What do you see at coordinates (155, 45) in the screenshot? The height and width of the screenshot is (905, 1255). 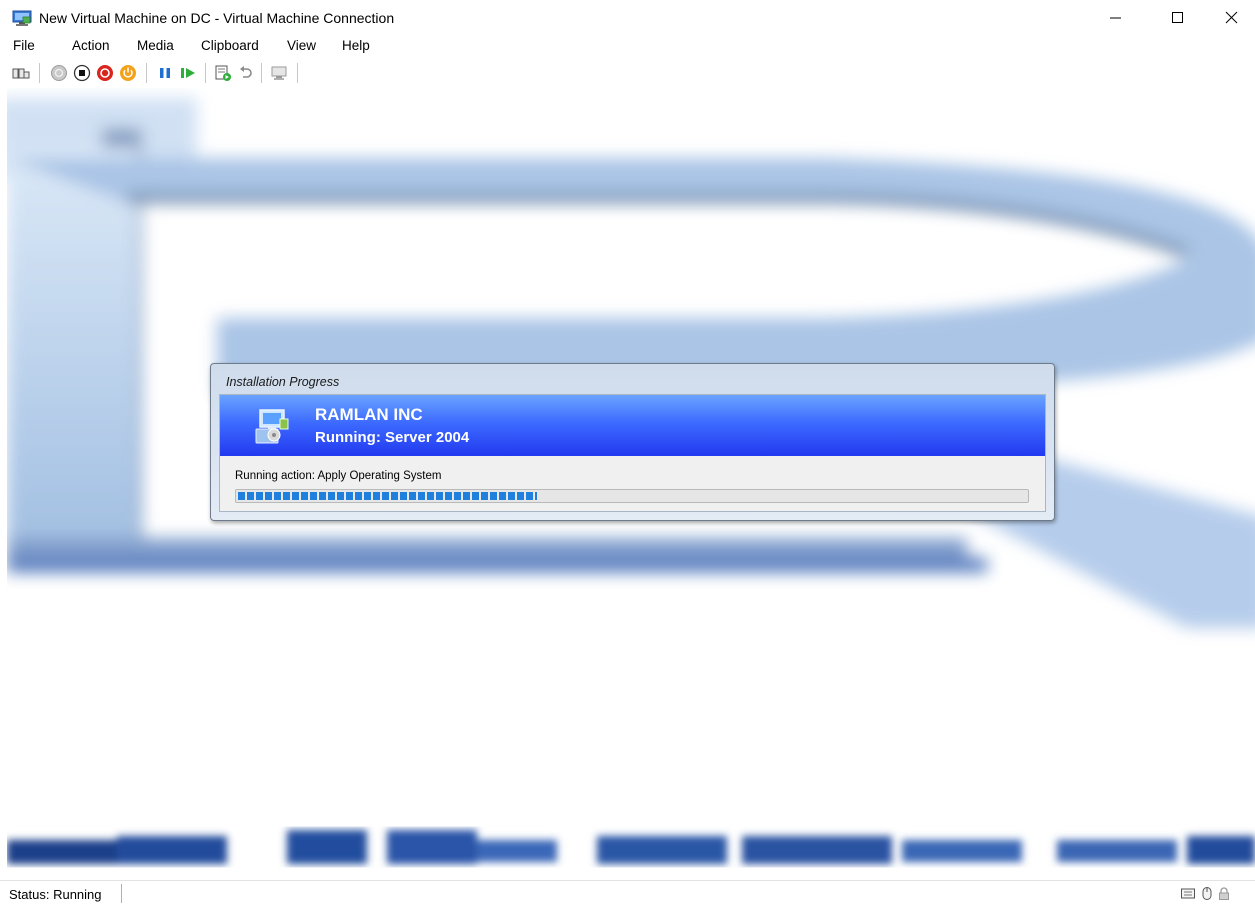 I see `menu-media: Media` at bounding box center [155, 45].